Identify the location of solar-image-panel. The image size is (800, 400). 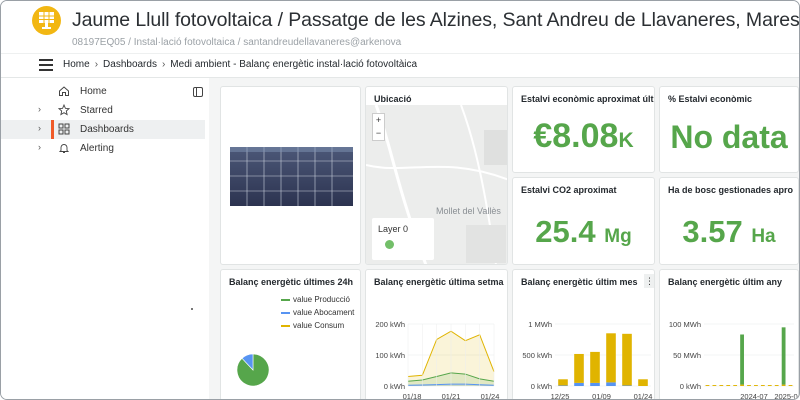
(290, 175).